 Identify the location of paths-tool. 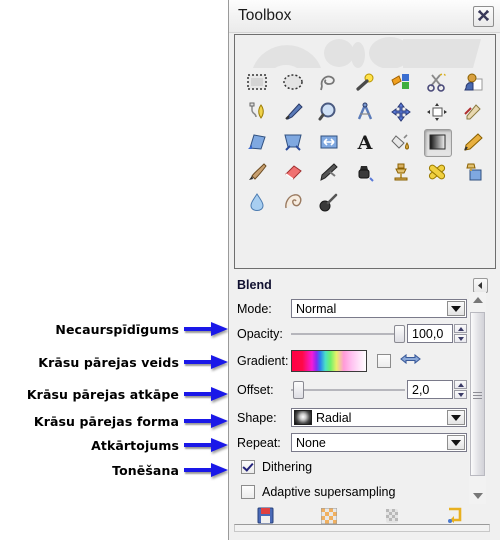
(257, 112).